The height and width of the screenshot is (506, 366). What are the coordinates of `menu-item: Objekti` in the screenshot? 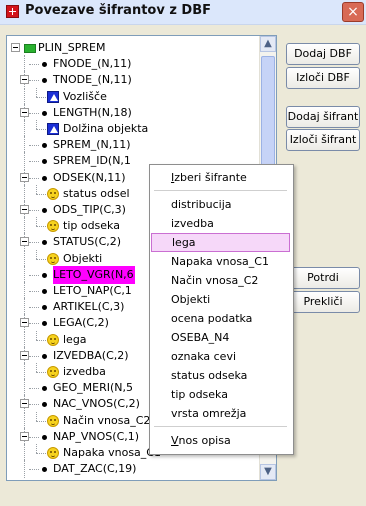 It's located at (220, 299).